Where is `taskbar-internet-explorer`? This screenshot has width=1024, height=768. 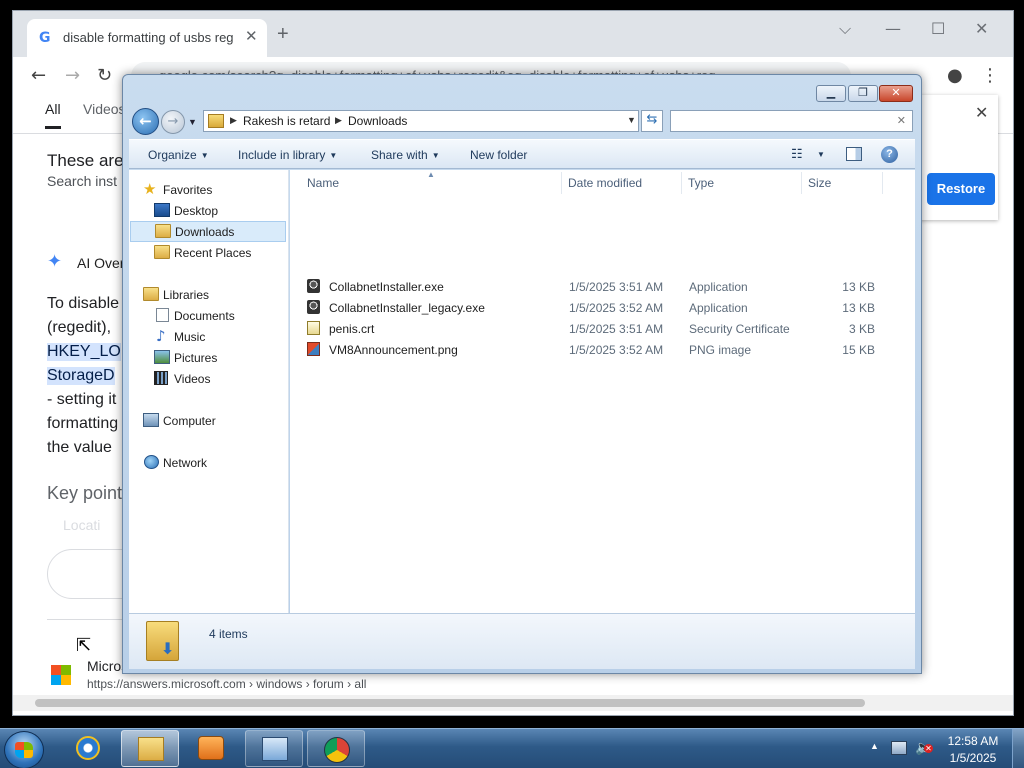
taskbar-internet-explorer is located at coordinates (89, 748).